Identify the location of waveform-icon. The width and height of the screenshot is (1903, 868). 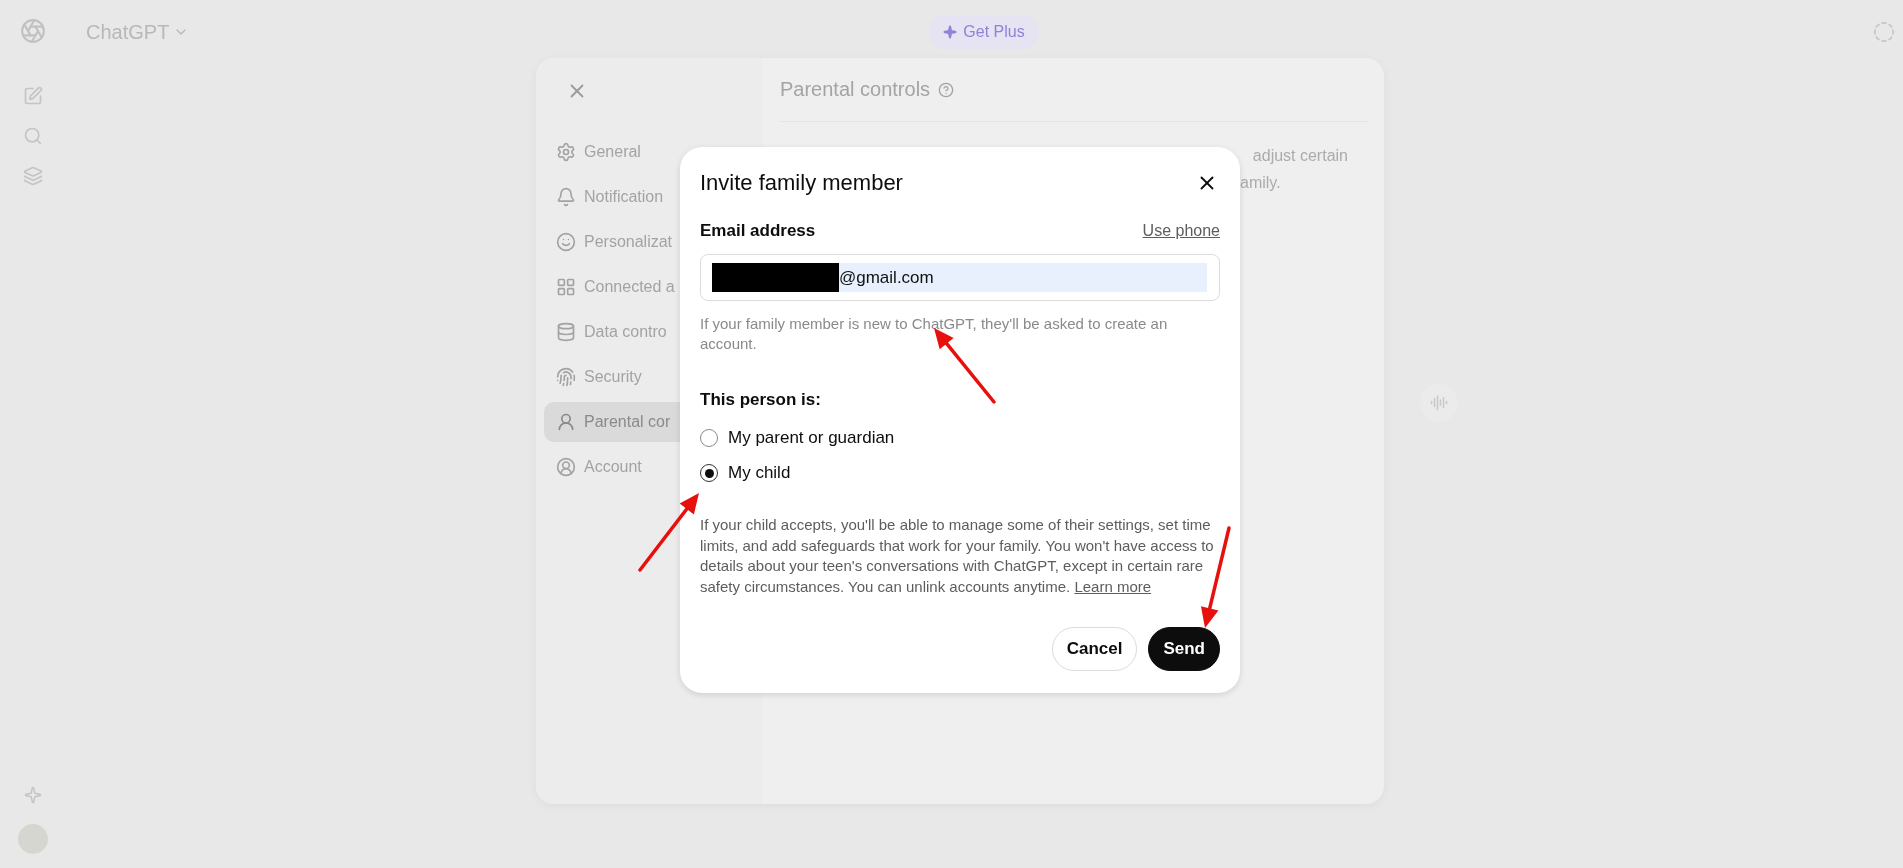
(1439, 403).